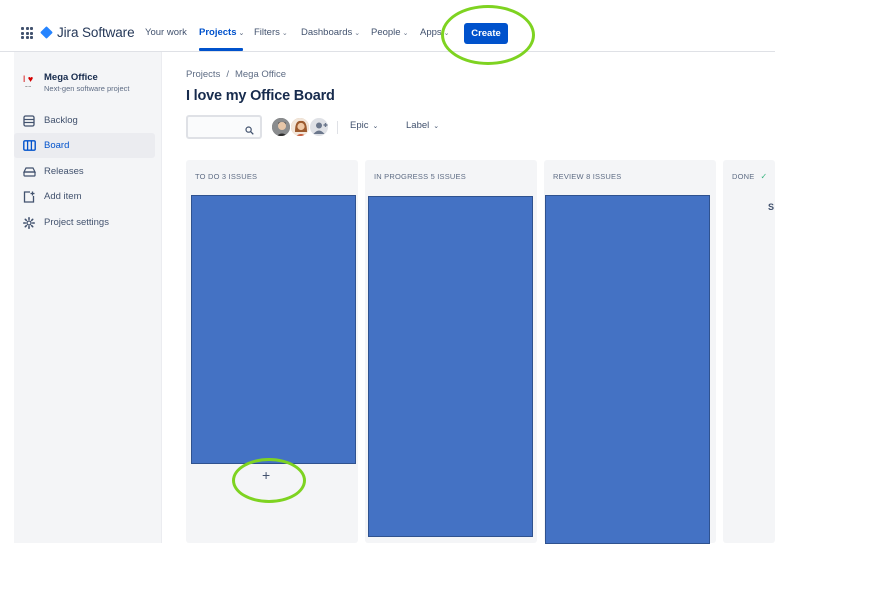  I want to click on nav-projects: Projects ⌄, so click(221, 32).